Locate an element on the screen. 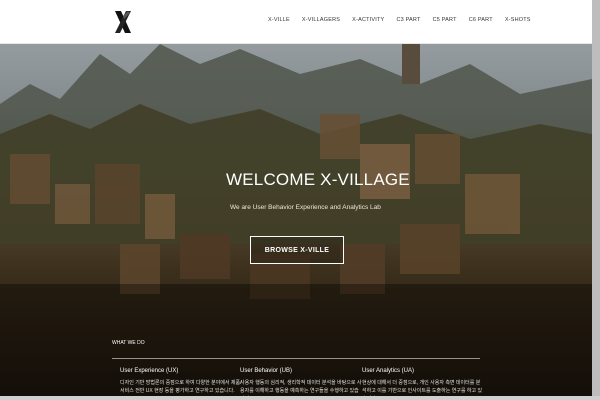 This screenshot has height=400, width=600. feature-title: User Analytics (UA) is located at coordinates (388, 371).